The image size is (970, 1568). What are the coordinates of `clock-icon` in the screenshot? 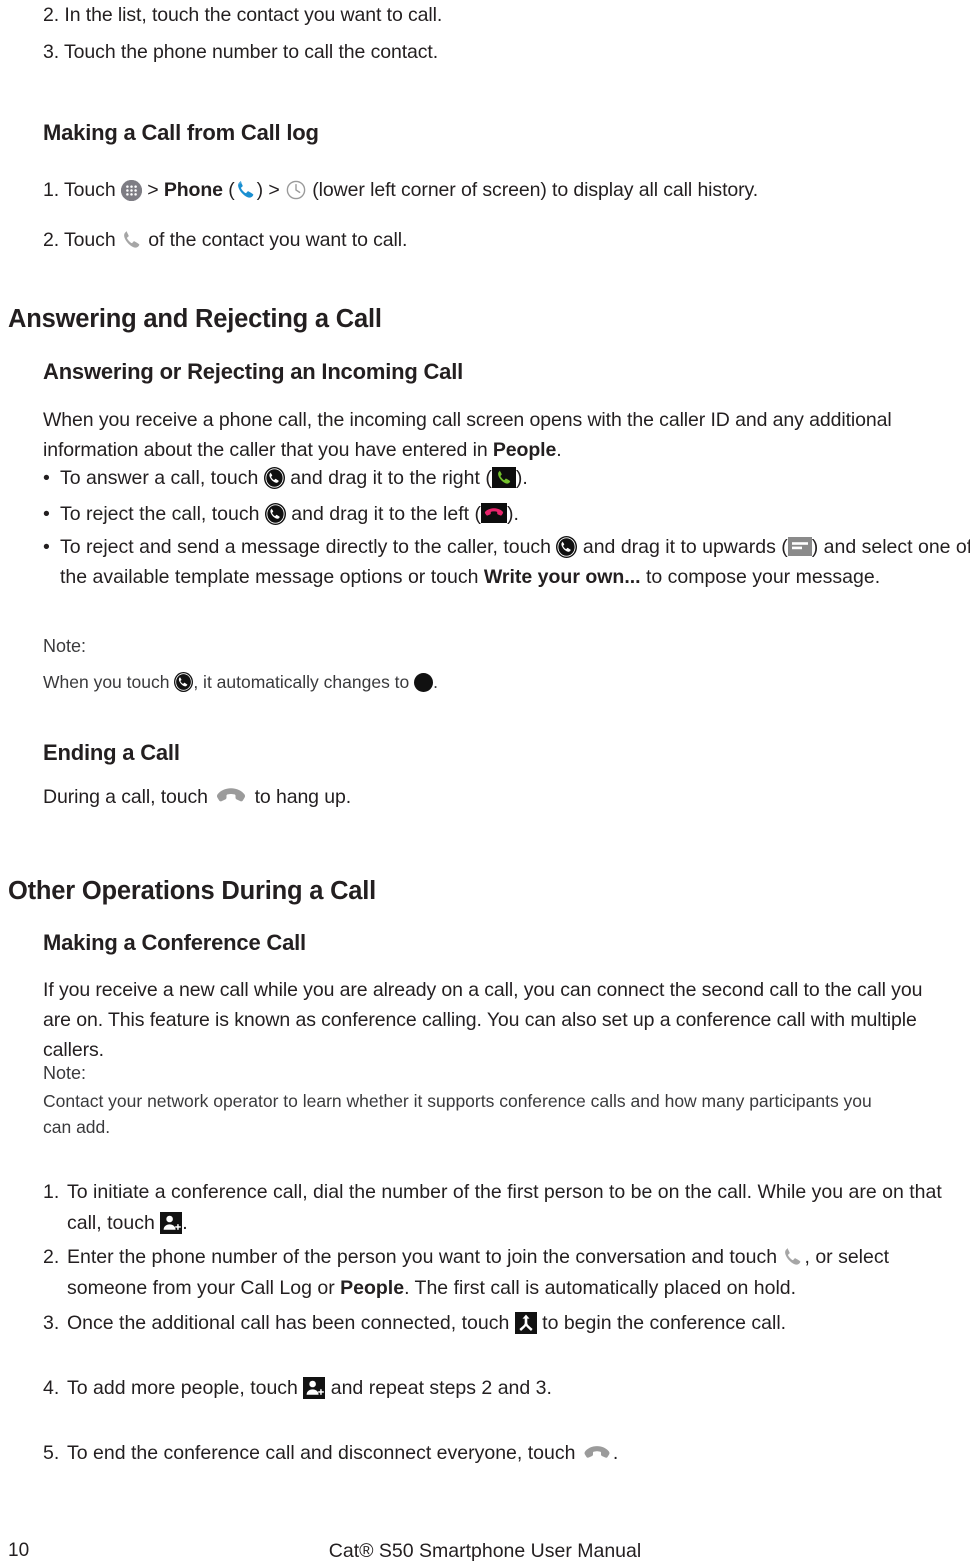 It's located at (296, 190).